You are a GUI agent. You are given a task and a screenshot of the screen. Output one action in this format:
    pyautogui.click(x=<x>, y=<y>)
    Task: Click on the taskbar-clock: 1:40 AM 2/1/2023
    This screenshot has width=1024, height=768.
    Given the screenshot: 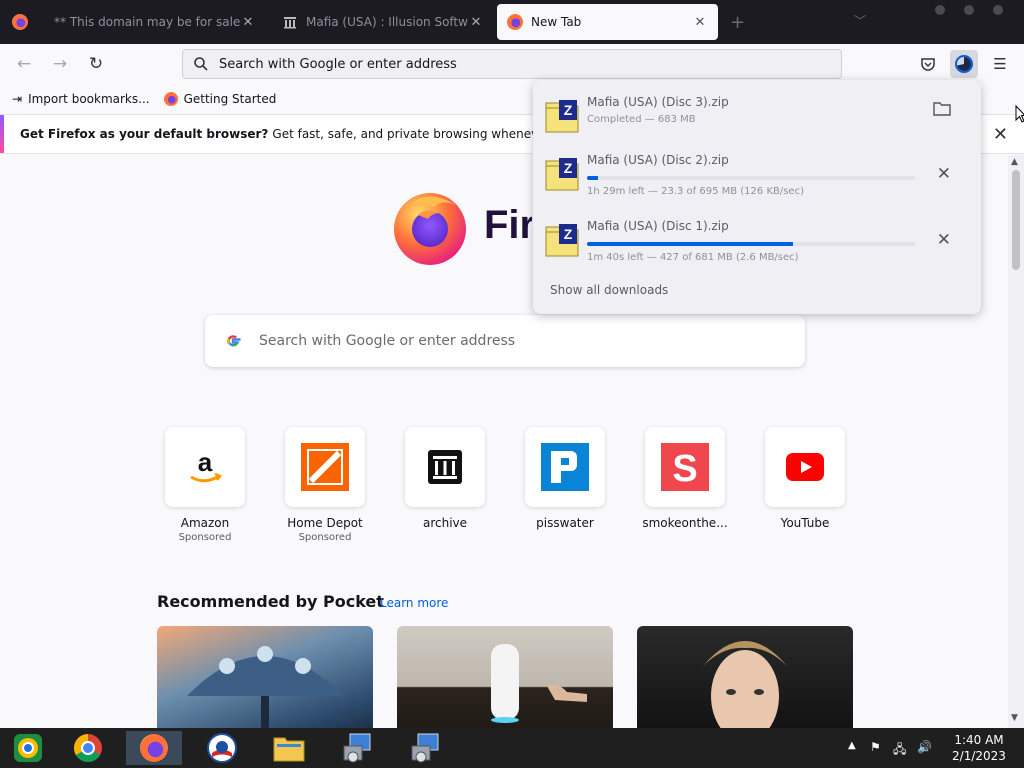 What is the action you would take?
    pyautogui.click(x=979, y=748)
    